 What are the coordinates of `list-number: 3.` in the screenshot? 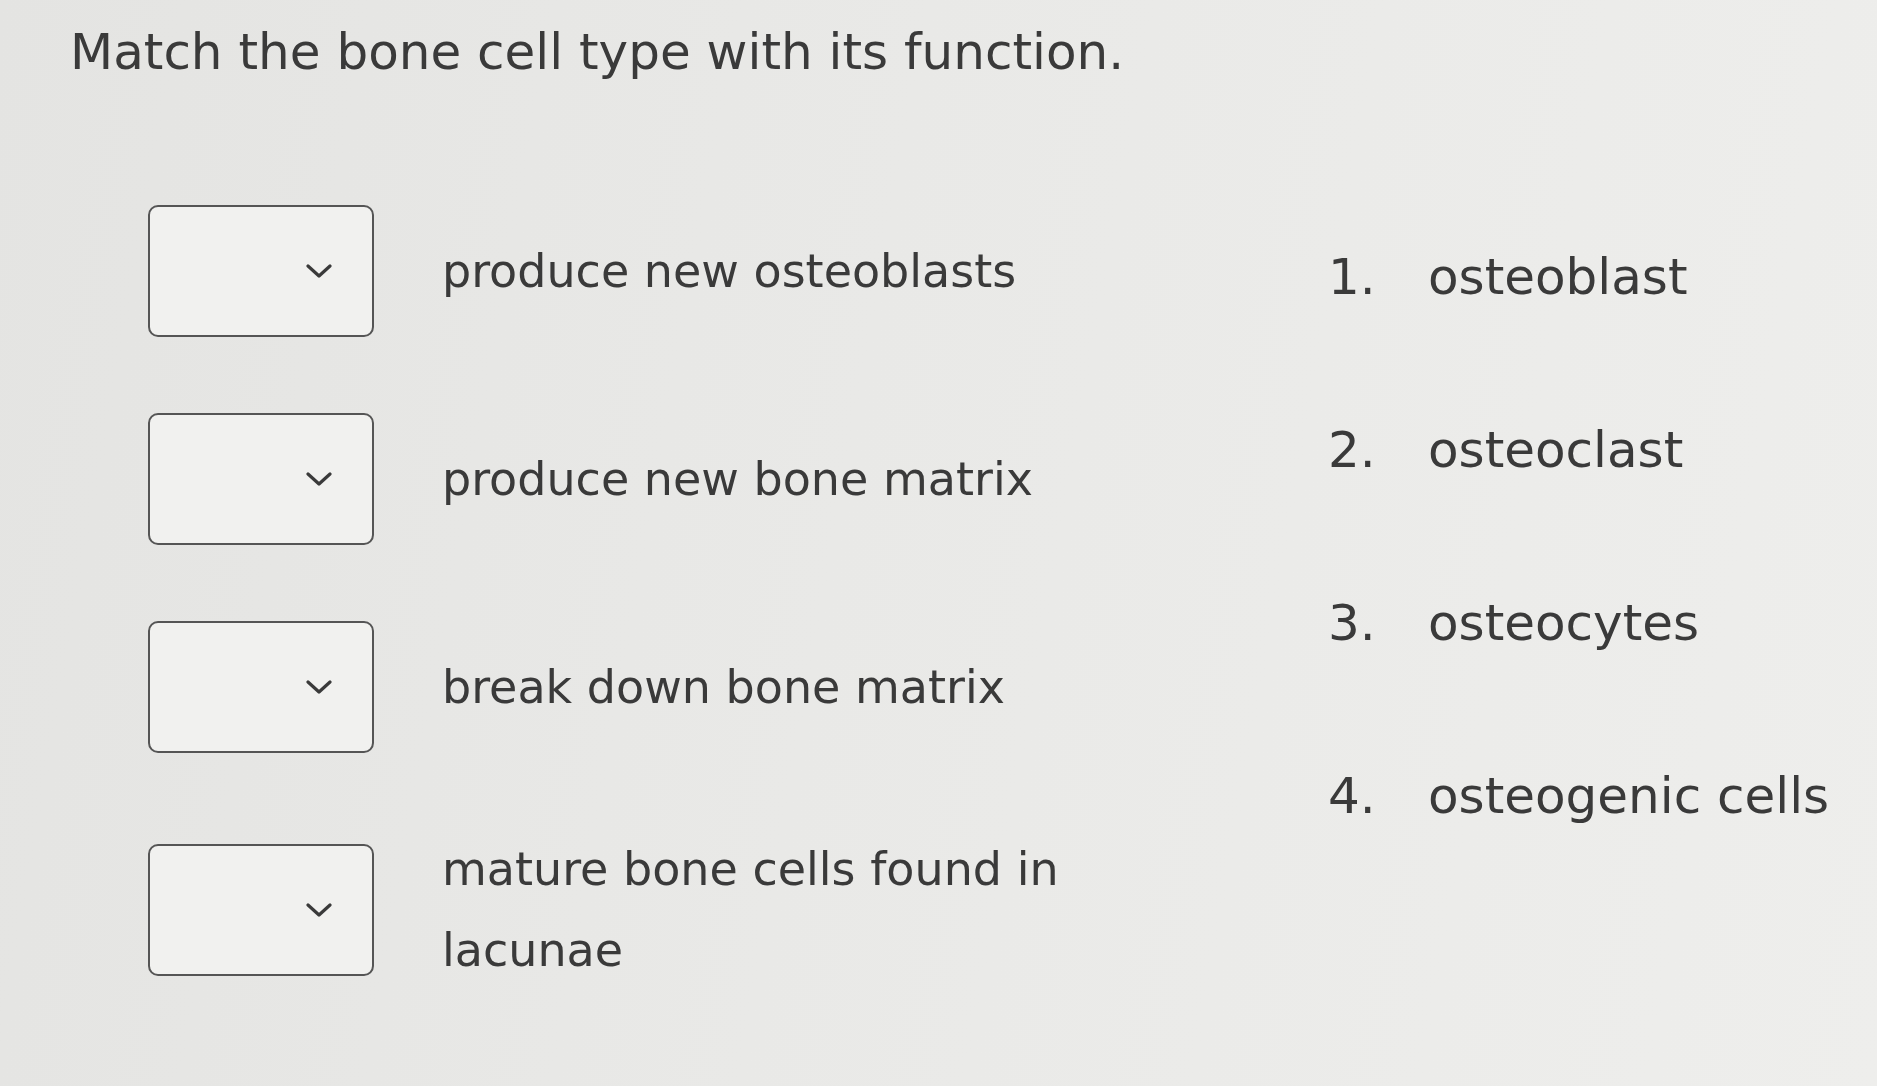 It's located at (1352, 623).